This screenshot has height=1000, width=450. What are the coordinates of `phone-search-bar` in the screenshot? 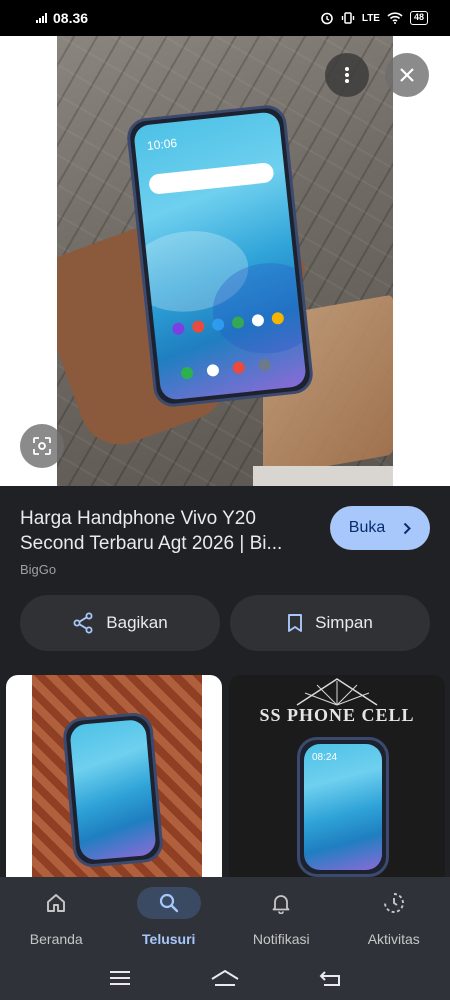 It's located at (211, 178).